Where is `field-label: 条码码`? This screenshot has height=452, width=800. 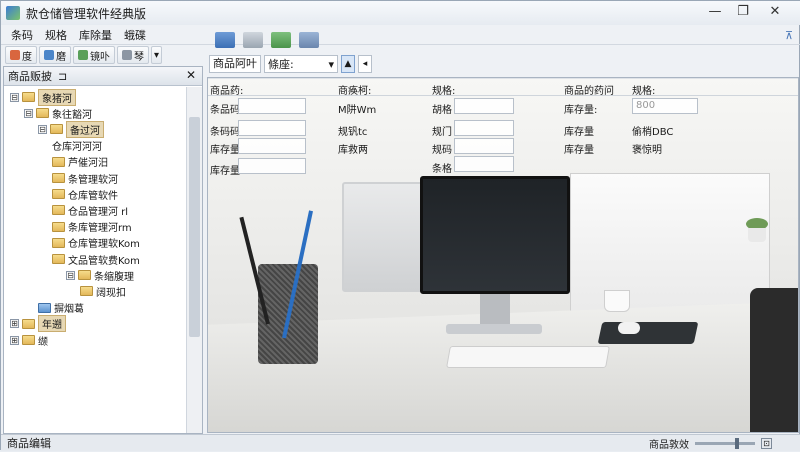
field-label: 条码码 is located at coordinates (225, 132).